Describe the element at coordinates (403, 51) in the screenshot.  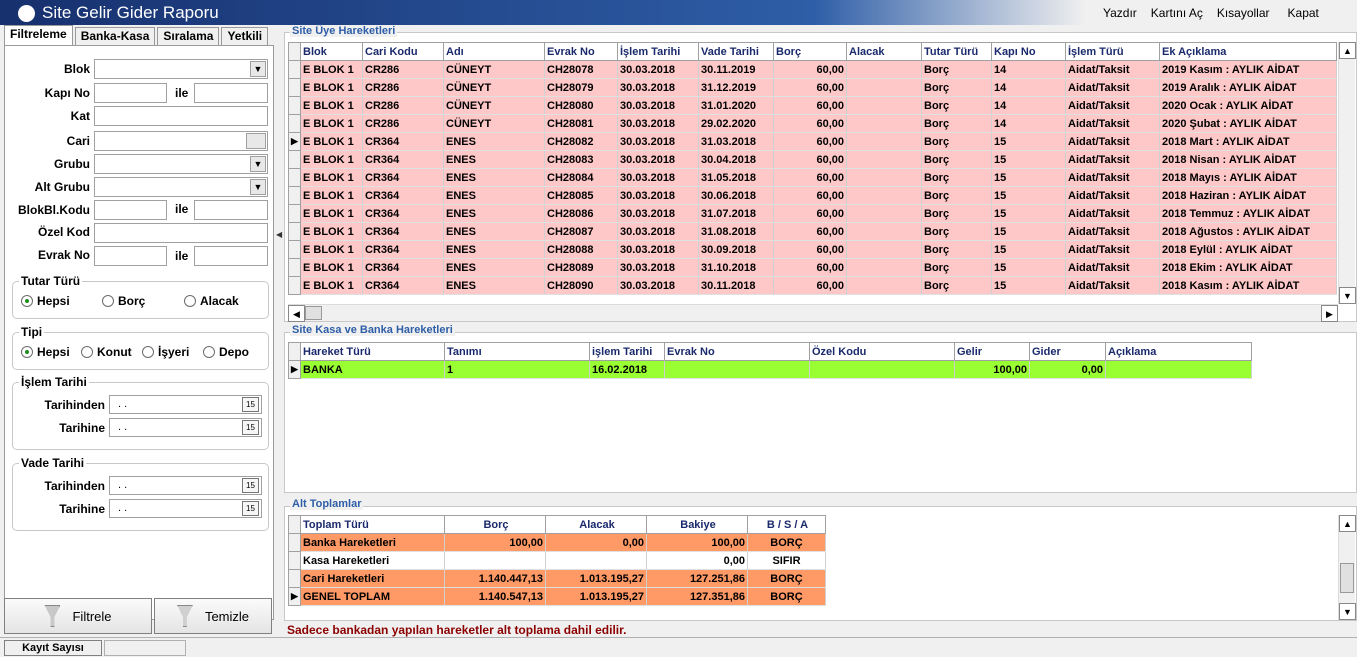
I see `column-header: Cari Kodu` at that location.